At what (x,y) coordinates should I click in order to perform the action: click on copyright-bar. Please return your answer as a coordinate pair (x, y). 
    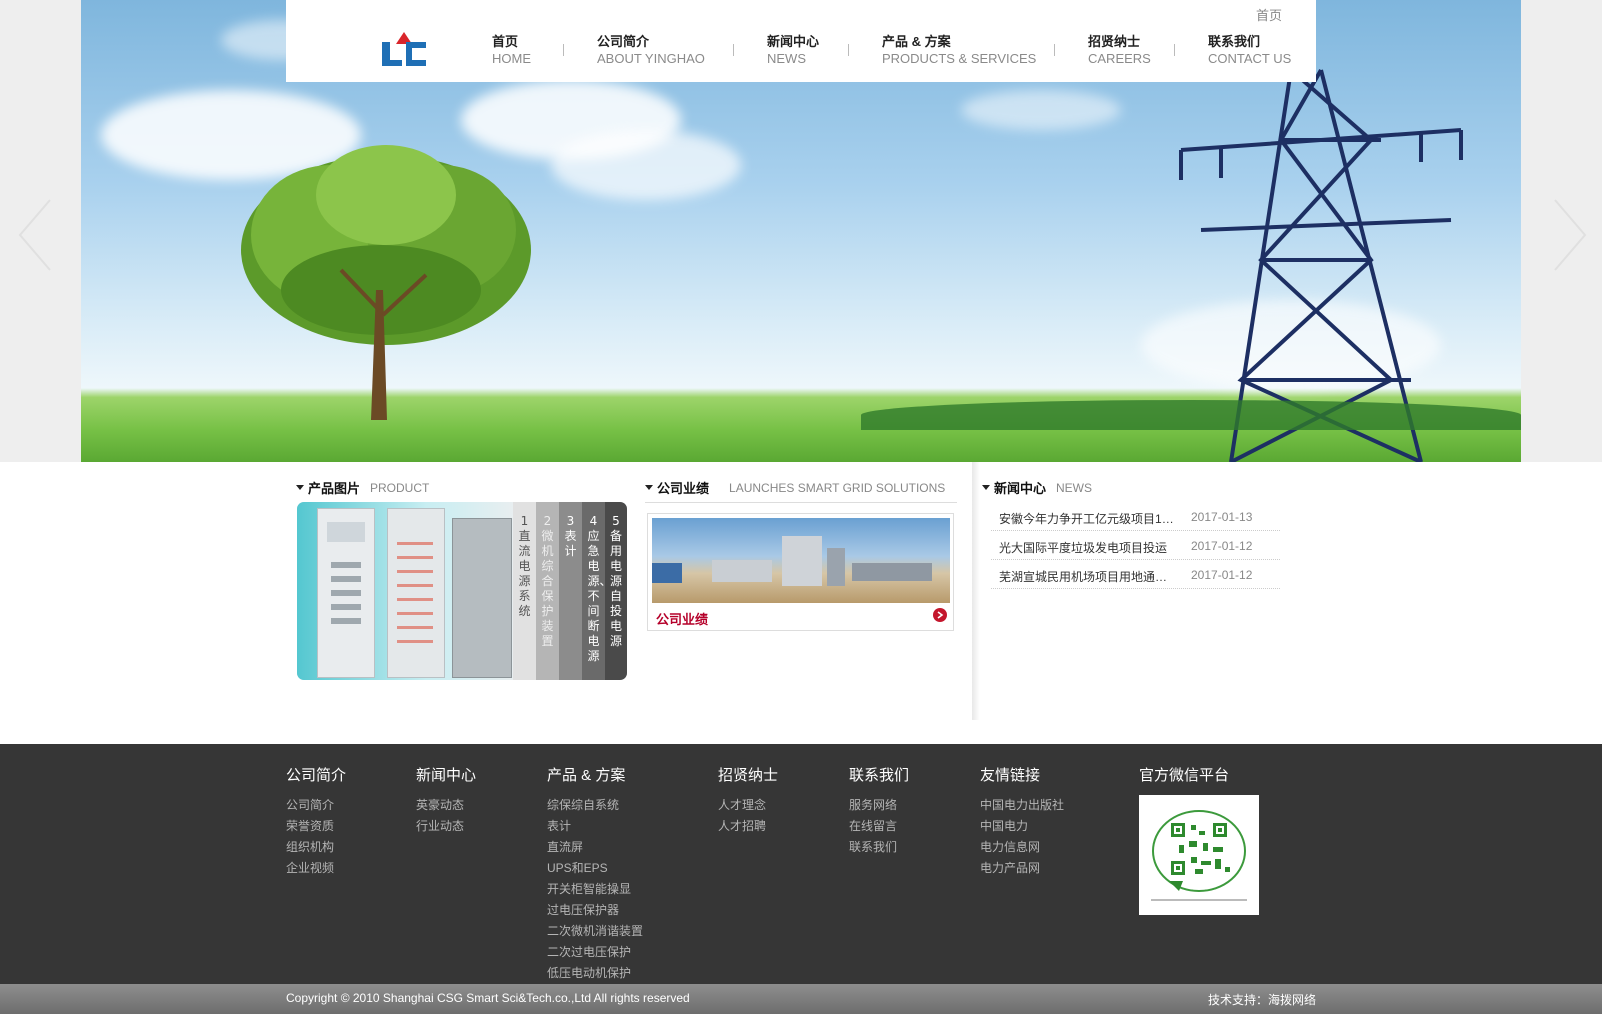
    Looking at the image, I should click on (801, 999).